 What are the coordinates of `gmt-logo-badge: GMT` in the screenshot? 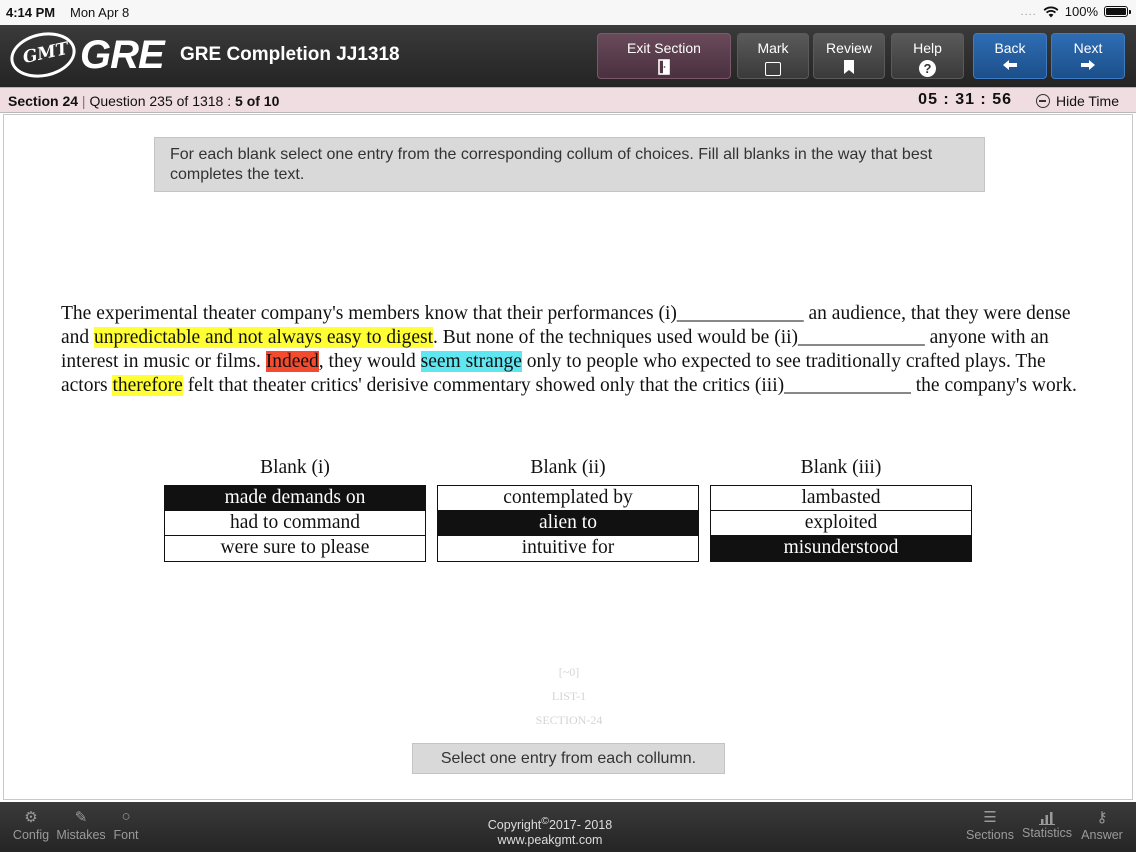 It's located at (43, 55).